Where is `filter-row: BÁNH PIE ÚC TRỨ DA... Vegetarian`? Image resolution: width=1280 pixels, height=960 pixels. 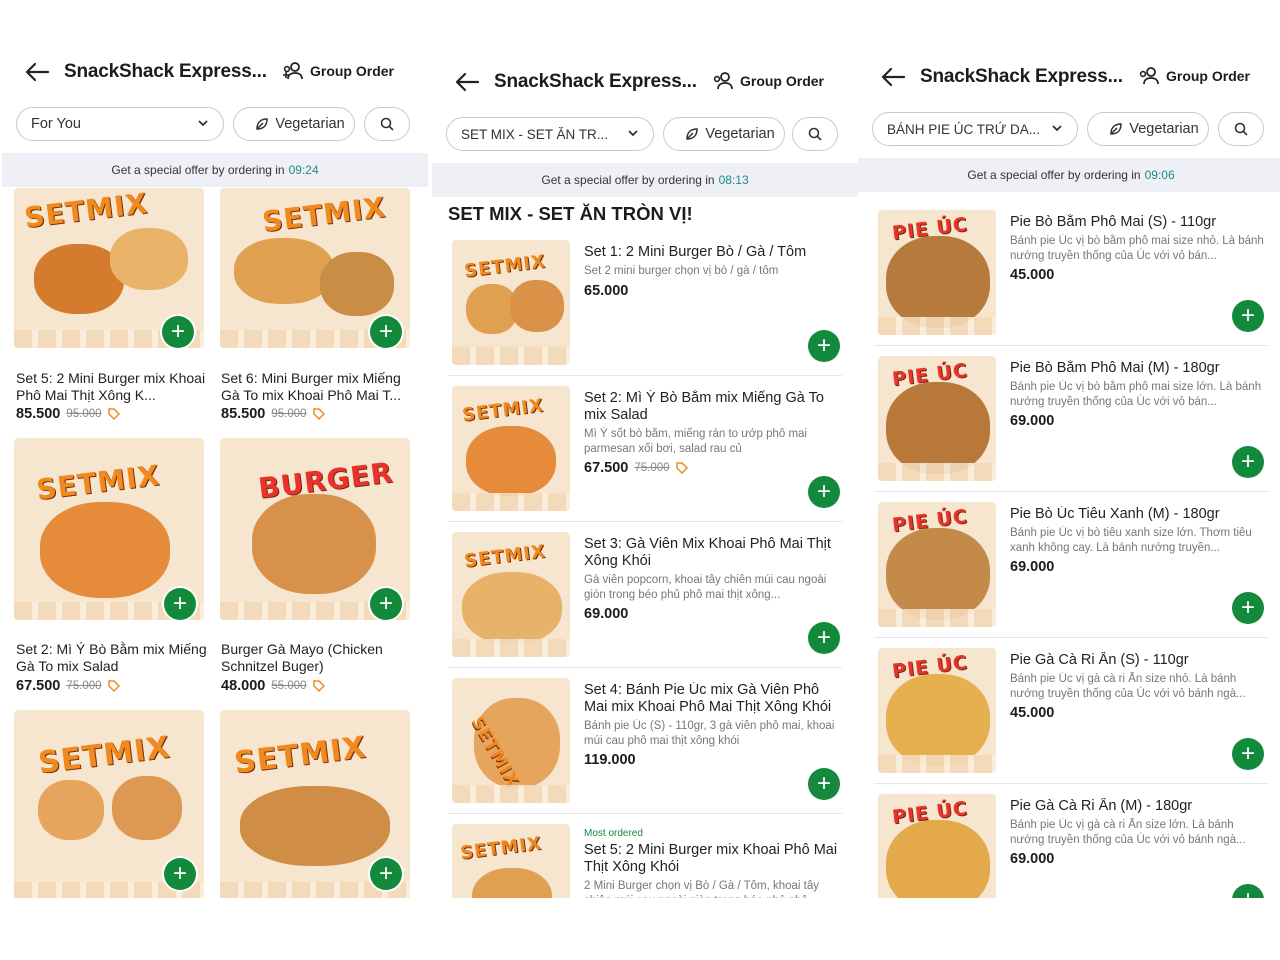 filter-row: BÁNH PIE ÚC TRỨ DA... Vegetarian is located at coordinates (1069, 134).